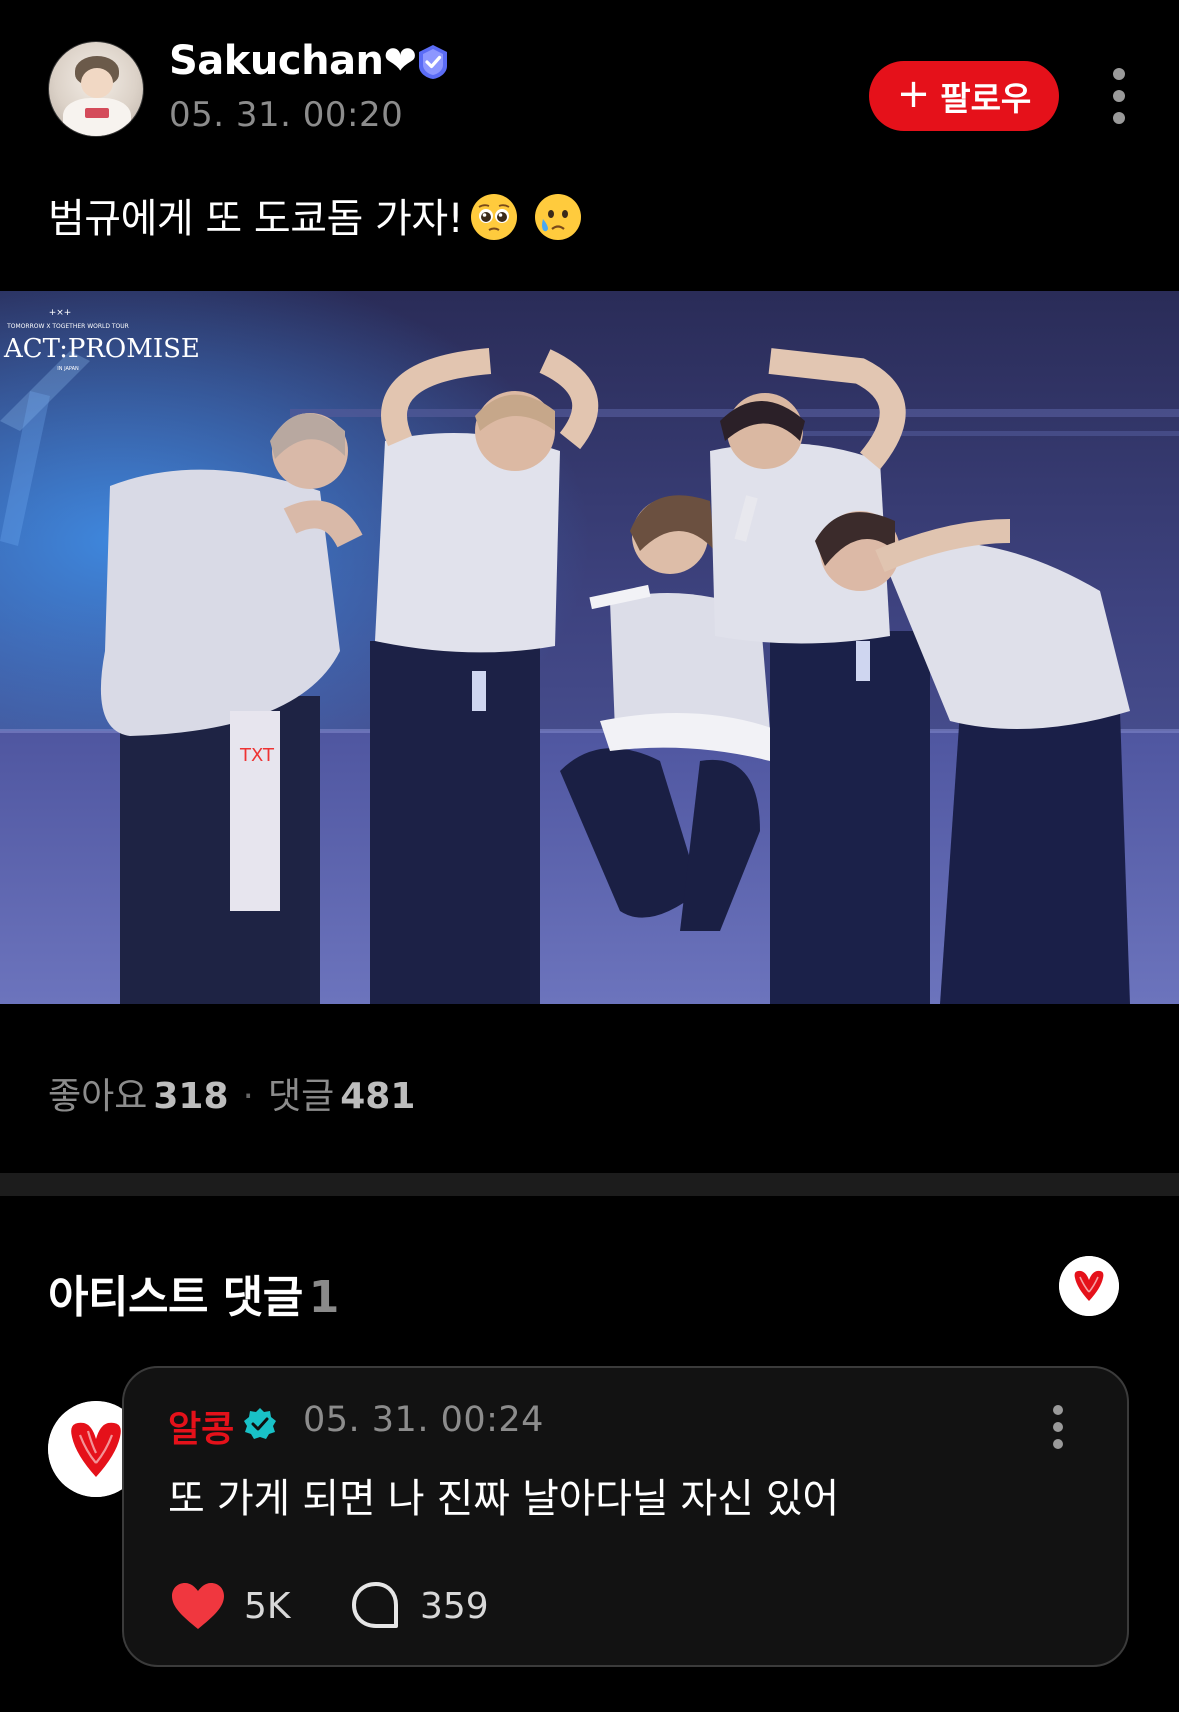 Image resolution: width=1179 pixels, height=1712 pixels. Describe the element at coordinates (1059, 1427) in the screenshot. I see `comment-more-options-icon` at that location.